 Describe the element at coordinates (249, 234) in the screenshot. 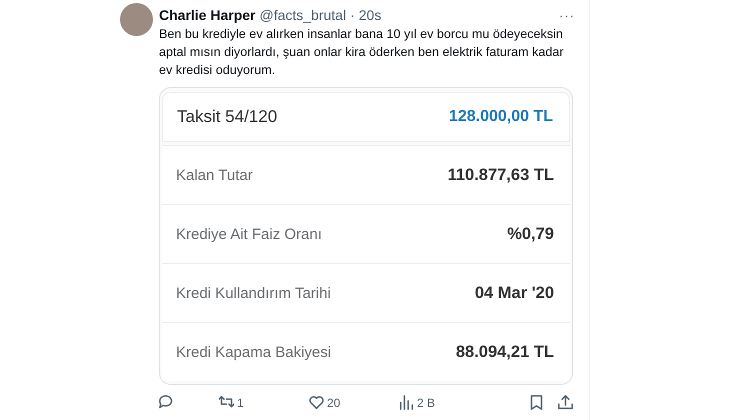

I see `row-label: Krediye Ait Faiz Oranı` at that location.